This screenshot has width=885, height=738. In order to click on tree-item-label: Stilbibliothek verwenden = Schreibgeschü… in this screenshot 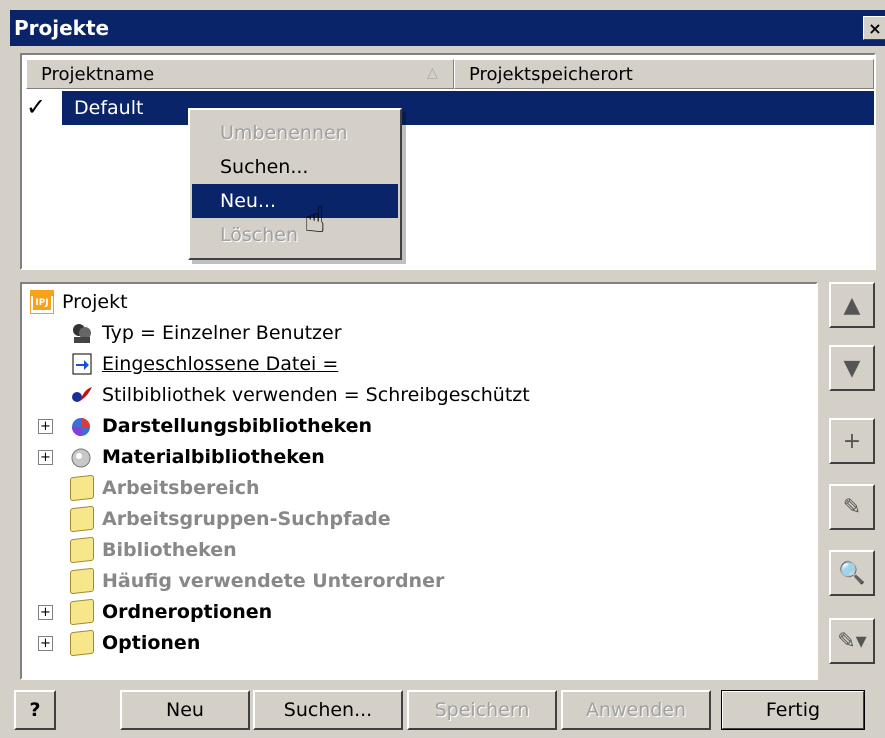, I will do `click(316, 395)`.